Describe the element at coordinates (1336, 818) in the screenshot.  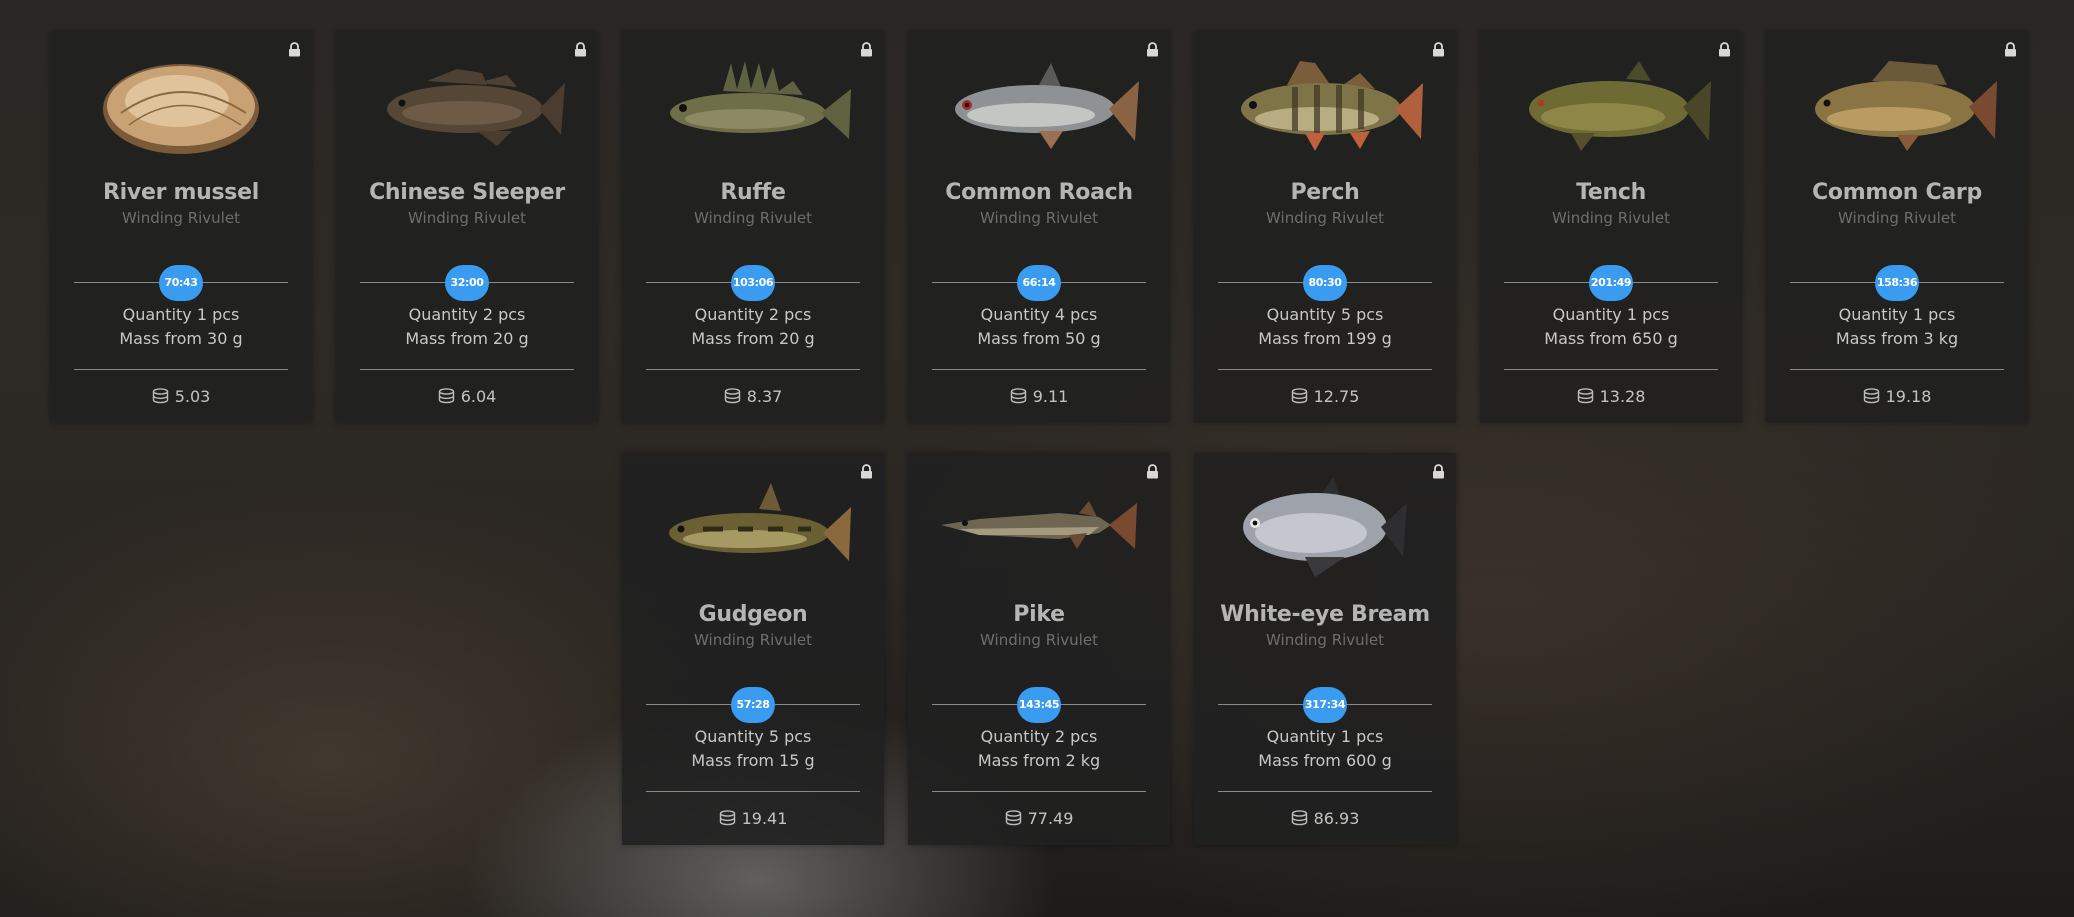
I see `price-value: 86.93` at that location.